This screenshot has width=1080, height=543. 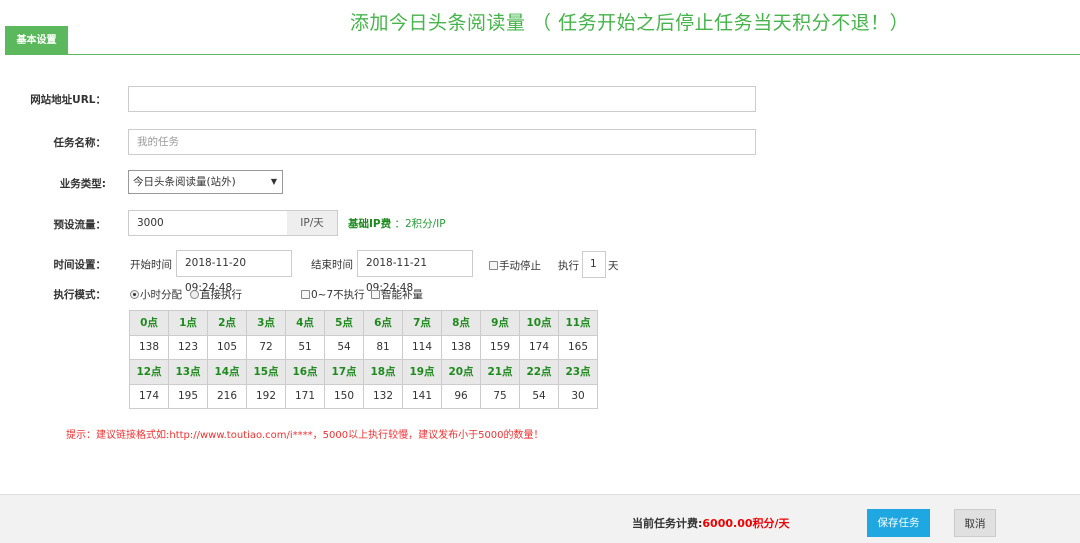 I want to click on cost-label: 当前任务计费:, so click(x=667, y=523).